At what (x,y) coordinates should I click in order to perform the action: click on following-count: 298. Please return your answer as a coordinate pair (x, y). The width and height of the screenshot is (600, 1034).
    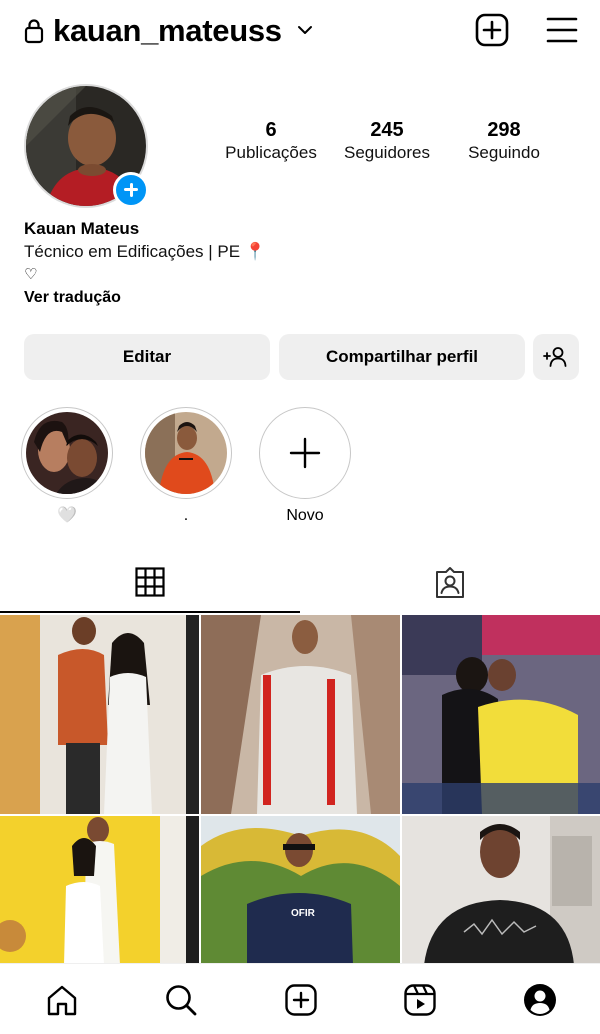
    Looking at the image, I should click on (504, 130).